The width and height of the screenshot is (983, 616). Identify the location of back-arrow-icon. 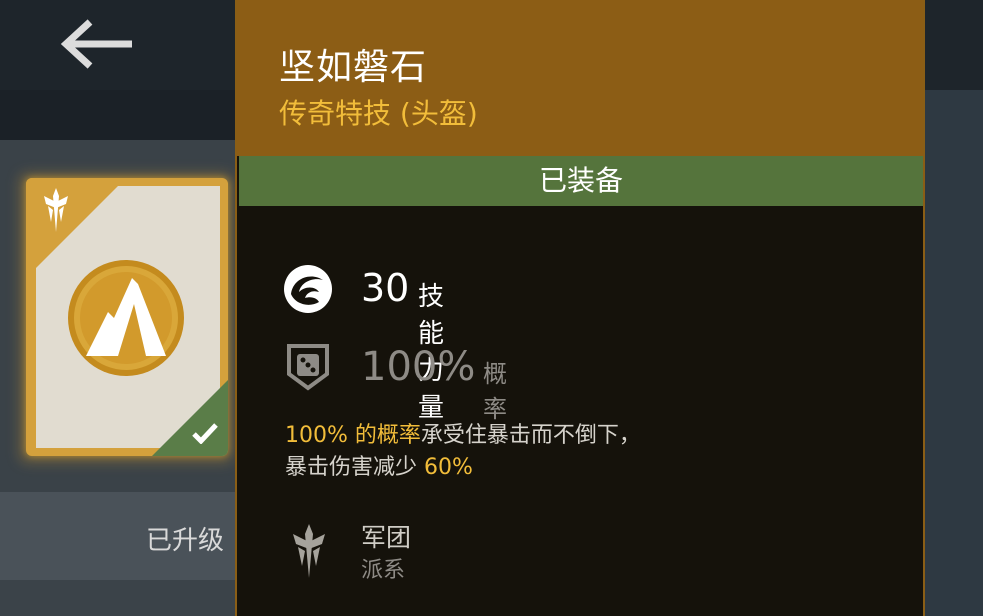
(96, 44).